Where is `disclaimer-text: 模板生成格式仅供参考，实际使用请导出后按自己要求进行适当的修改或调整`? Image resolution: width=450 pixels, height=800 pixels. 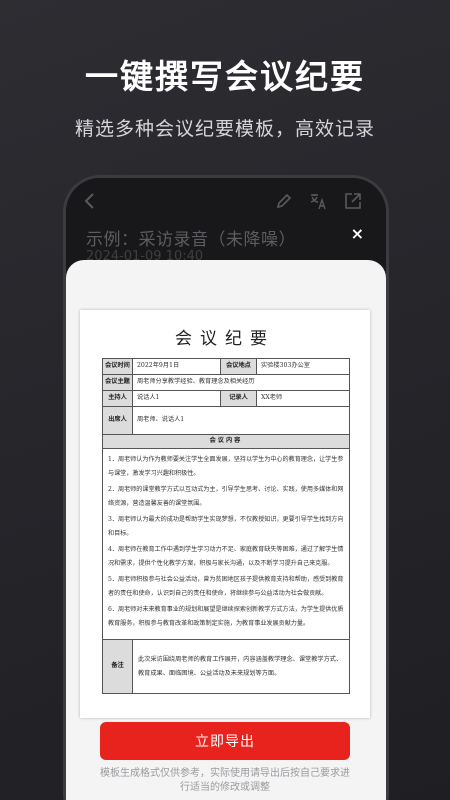 disclaimer-text: 模板生成格式仅供参考，实际使用请导出后按自己要求进行适当的修改或调整 is located at coordinates (225, 780).